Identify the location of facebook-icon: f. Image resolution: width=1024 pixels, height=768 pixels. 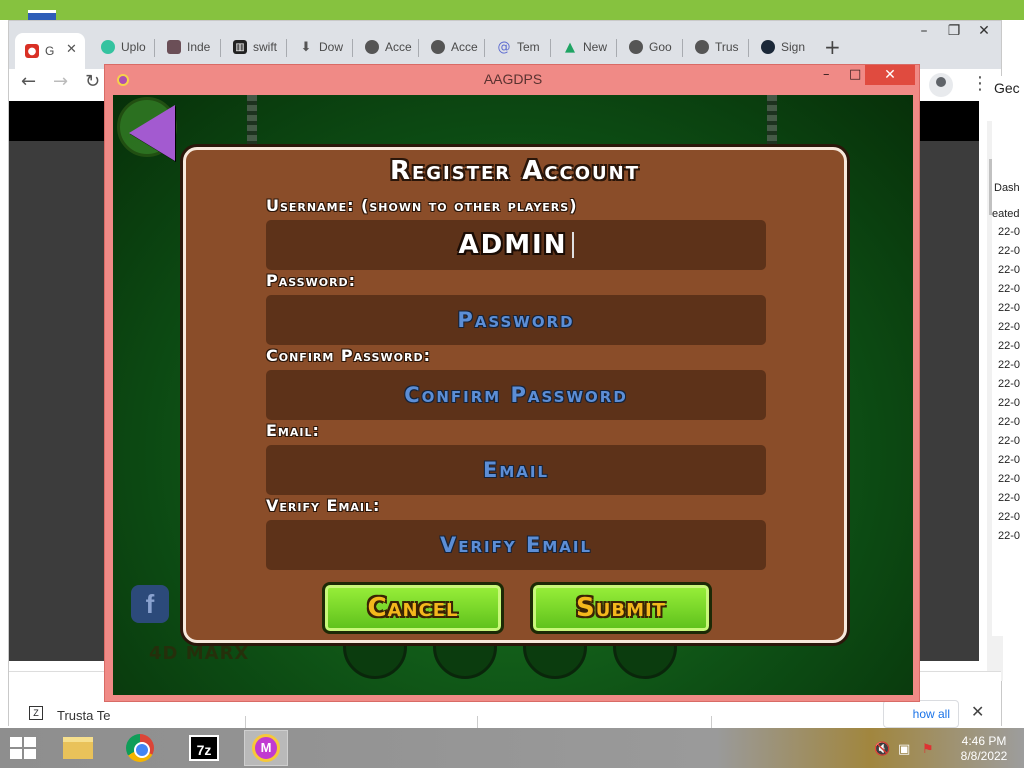
(150, 604).